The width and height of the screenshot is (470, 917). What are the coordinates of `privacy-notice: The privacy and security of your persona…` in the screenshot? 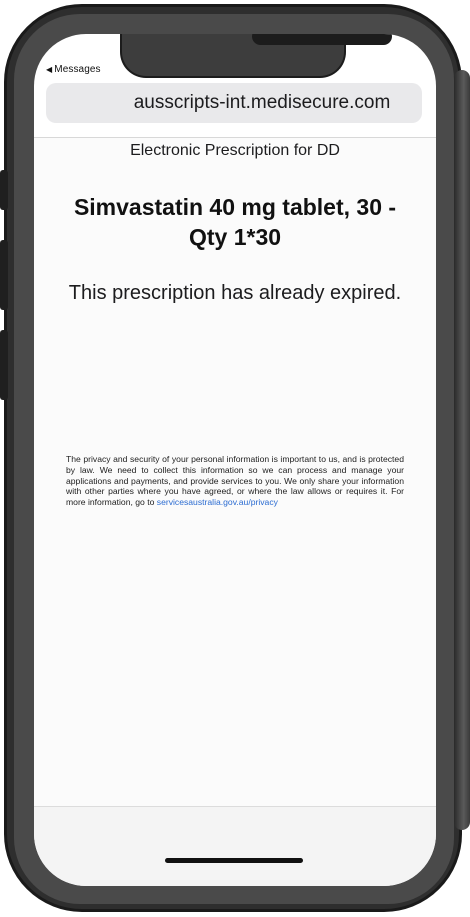 It's located at (235, 481).